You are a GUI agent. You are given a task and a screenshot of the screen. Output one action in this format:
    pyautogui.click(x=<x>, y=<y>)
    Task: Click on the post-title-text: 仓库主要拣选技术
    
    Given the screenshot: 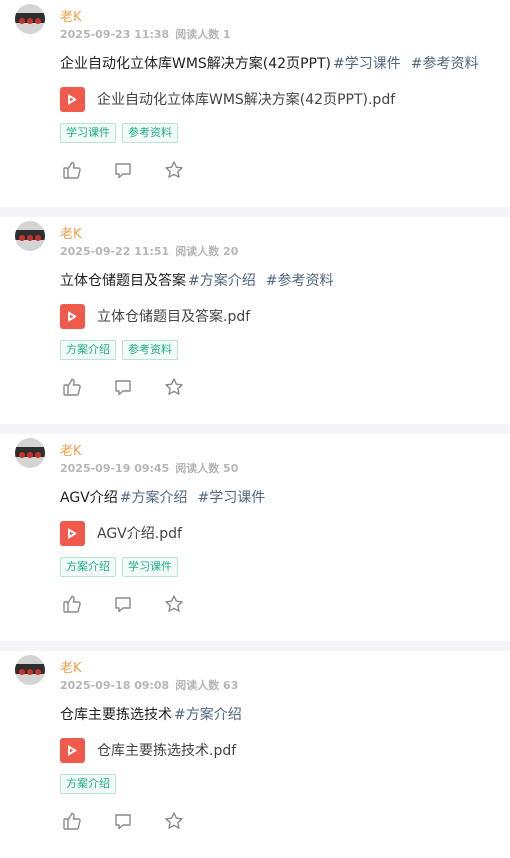 What is the action you would take?
    pyautogui.click(x=116, y=715)
    